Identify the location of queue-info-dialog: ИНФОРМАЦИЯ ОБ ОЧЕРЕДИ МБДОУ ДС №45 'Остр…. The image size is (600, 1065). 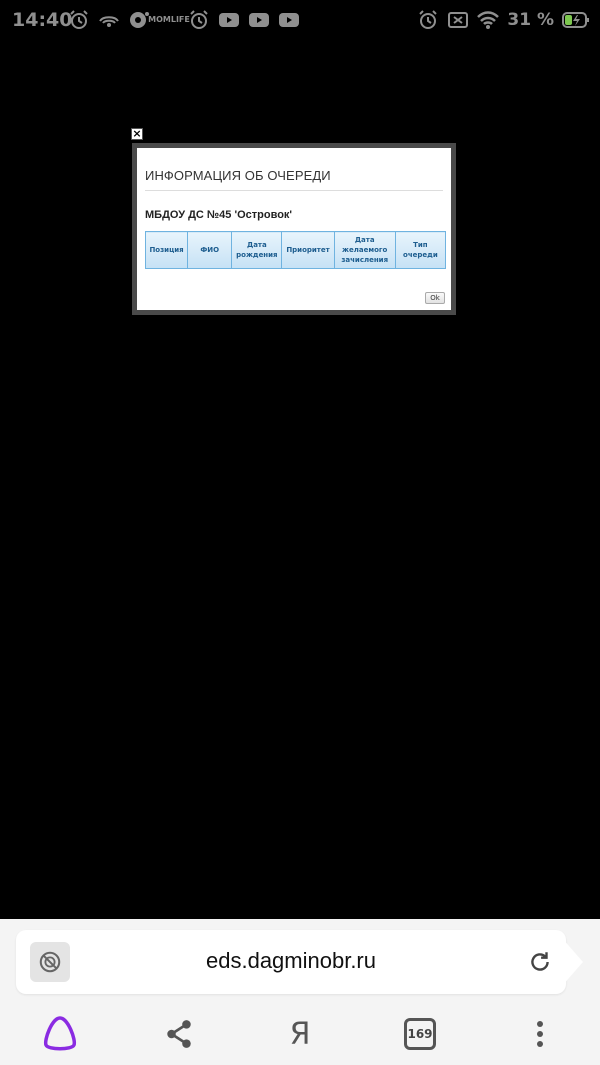
(294, 229).